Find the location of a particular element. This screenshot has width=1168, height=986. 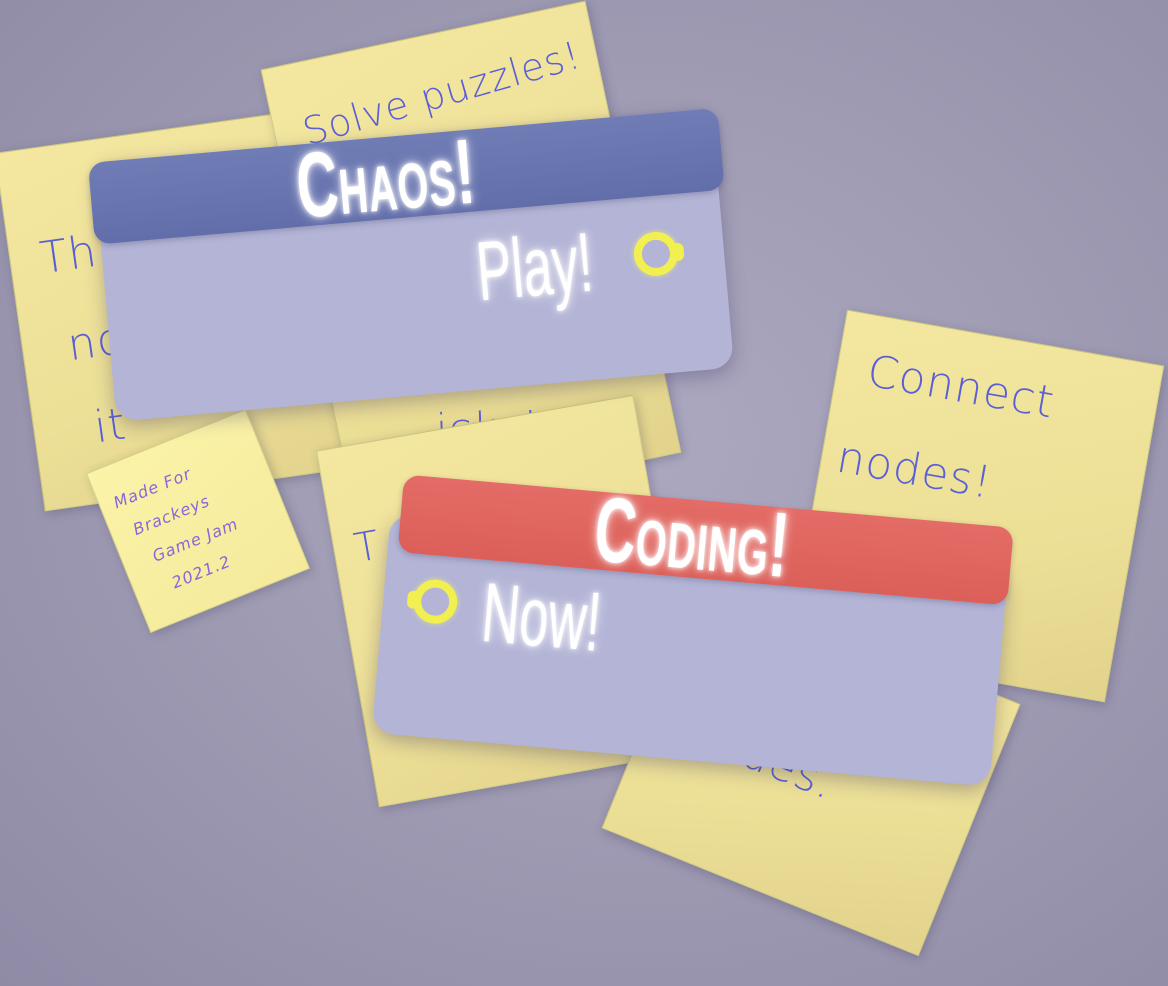

note-connect-line-1: Connect is located at coordinates (961, 387).